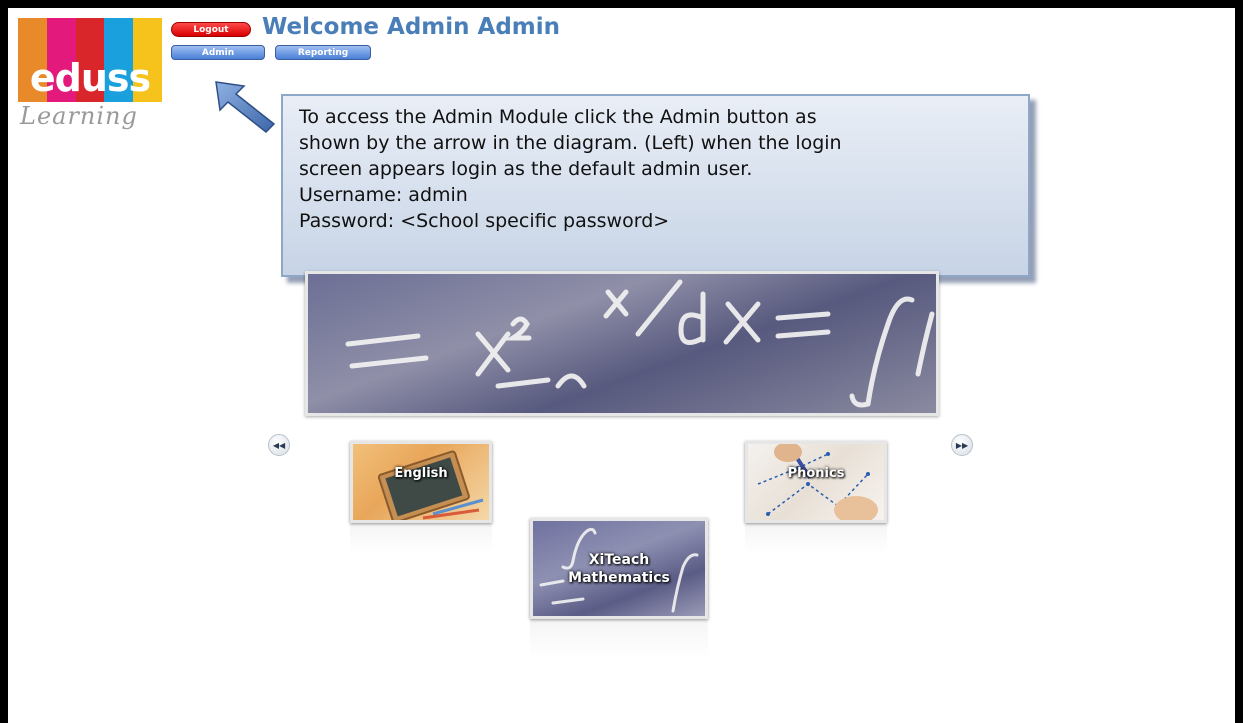 The width and height of the screenshot is (1251, 723). I want to click on english-course-tile: English, so click(421, 482).